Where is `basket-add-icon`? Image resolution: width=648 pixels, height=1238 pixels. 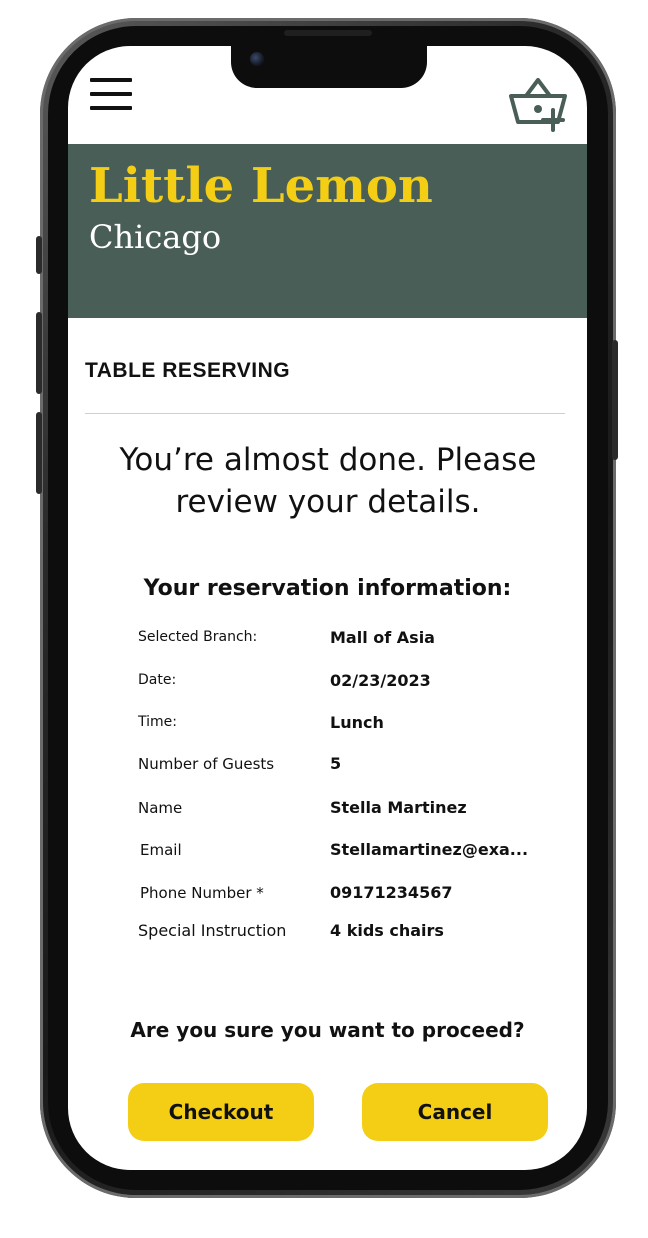 basket-add-icon is located at coordinates (538, 104).